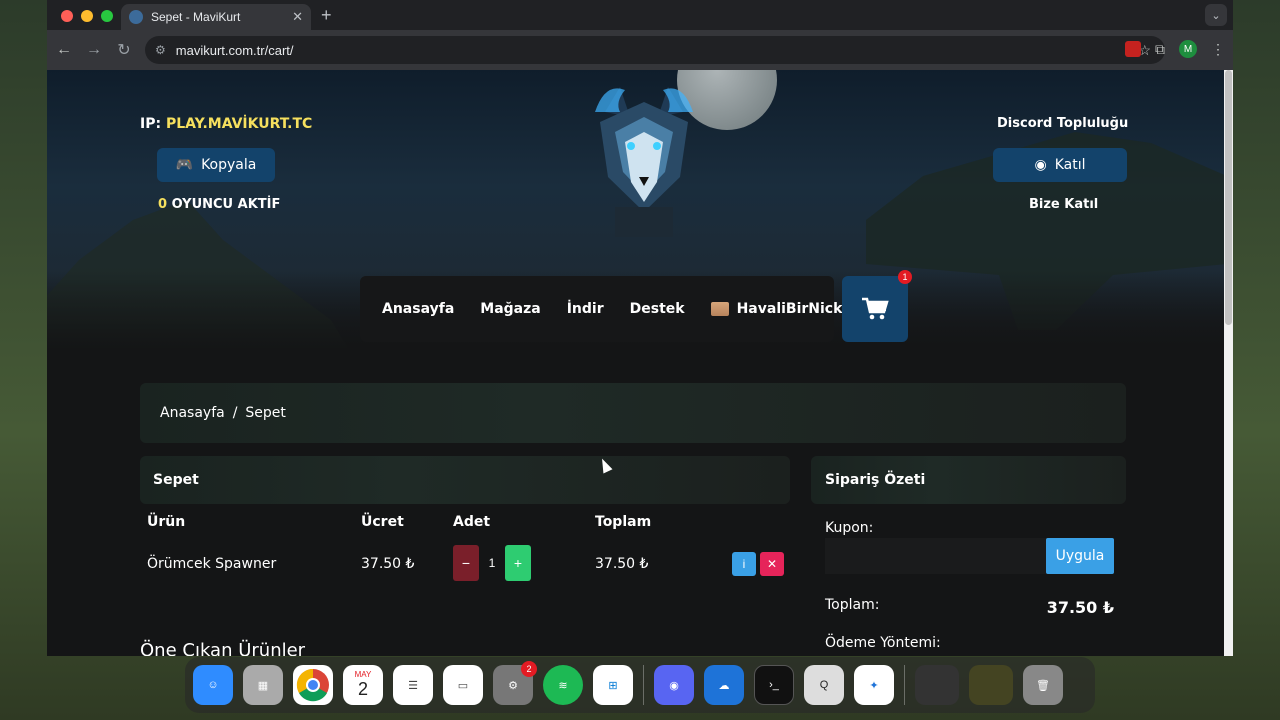 The image size is (1280, 720). I want to click on tab-title: Sepet - MaviKurt, so click(196, 17).